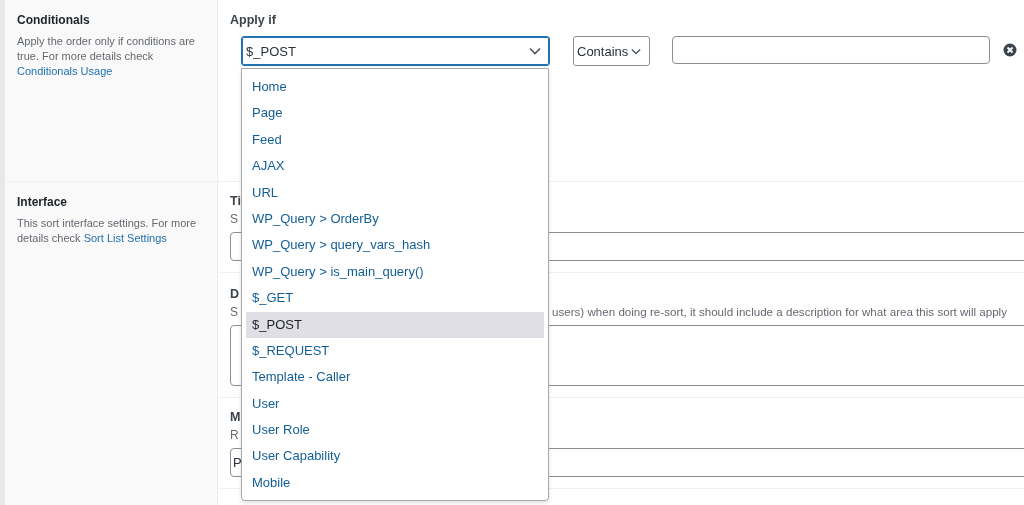 This screenshot has height=505, width=1024. What do you see at coordinates (54, 20) in the screenshot?
I see `section-title: Conditionals` at bounding box center [54, 20].